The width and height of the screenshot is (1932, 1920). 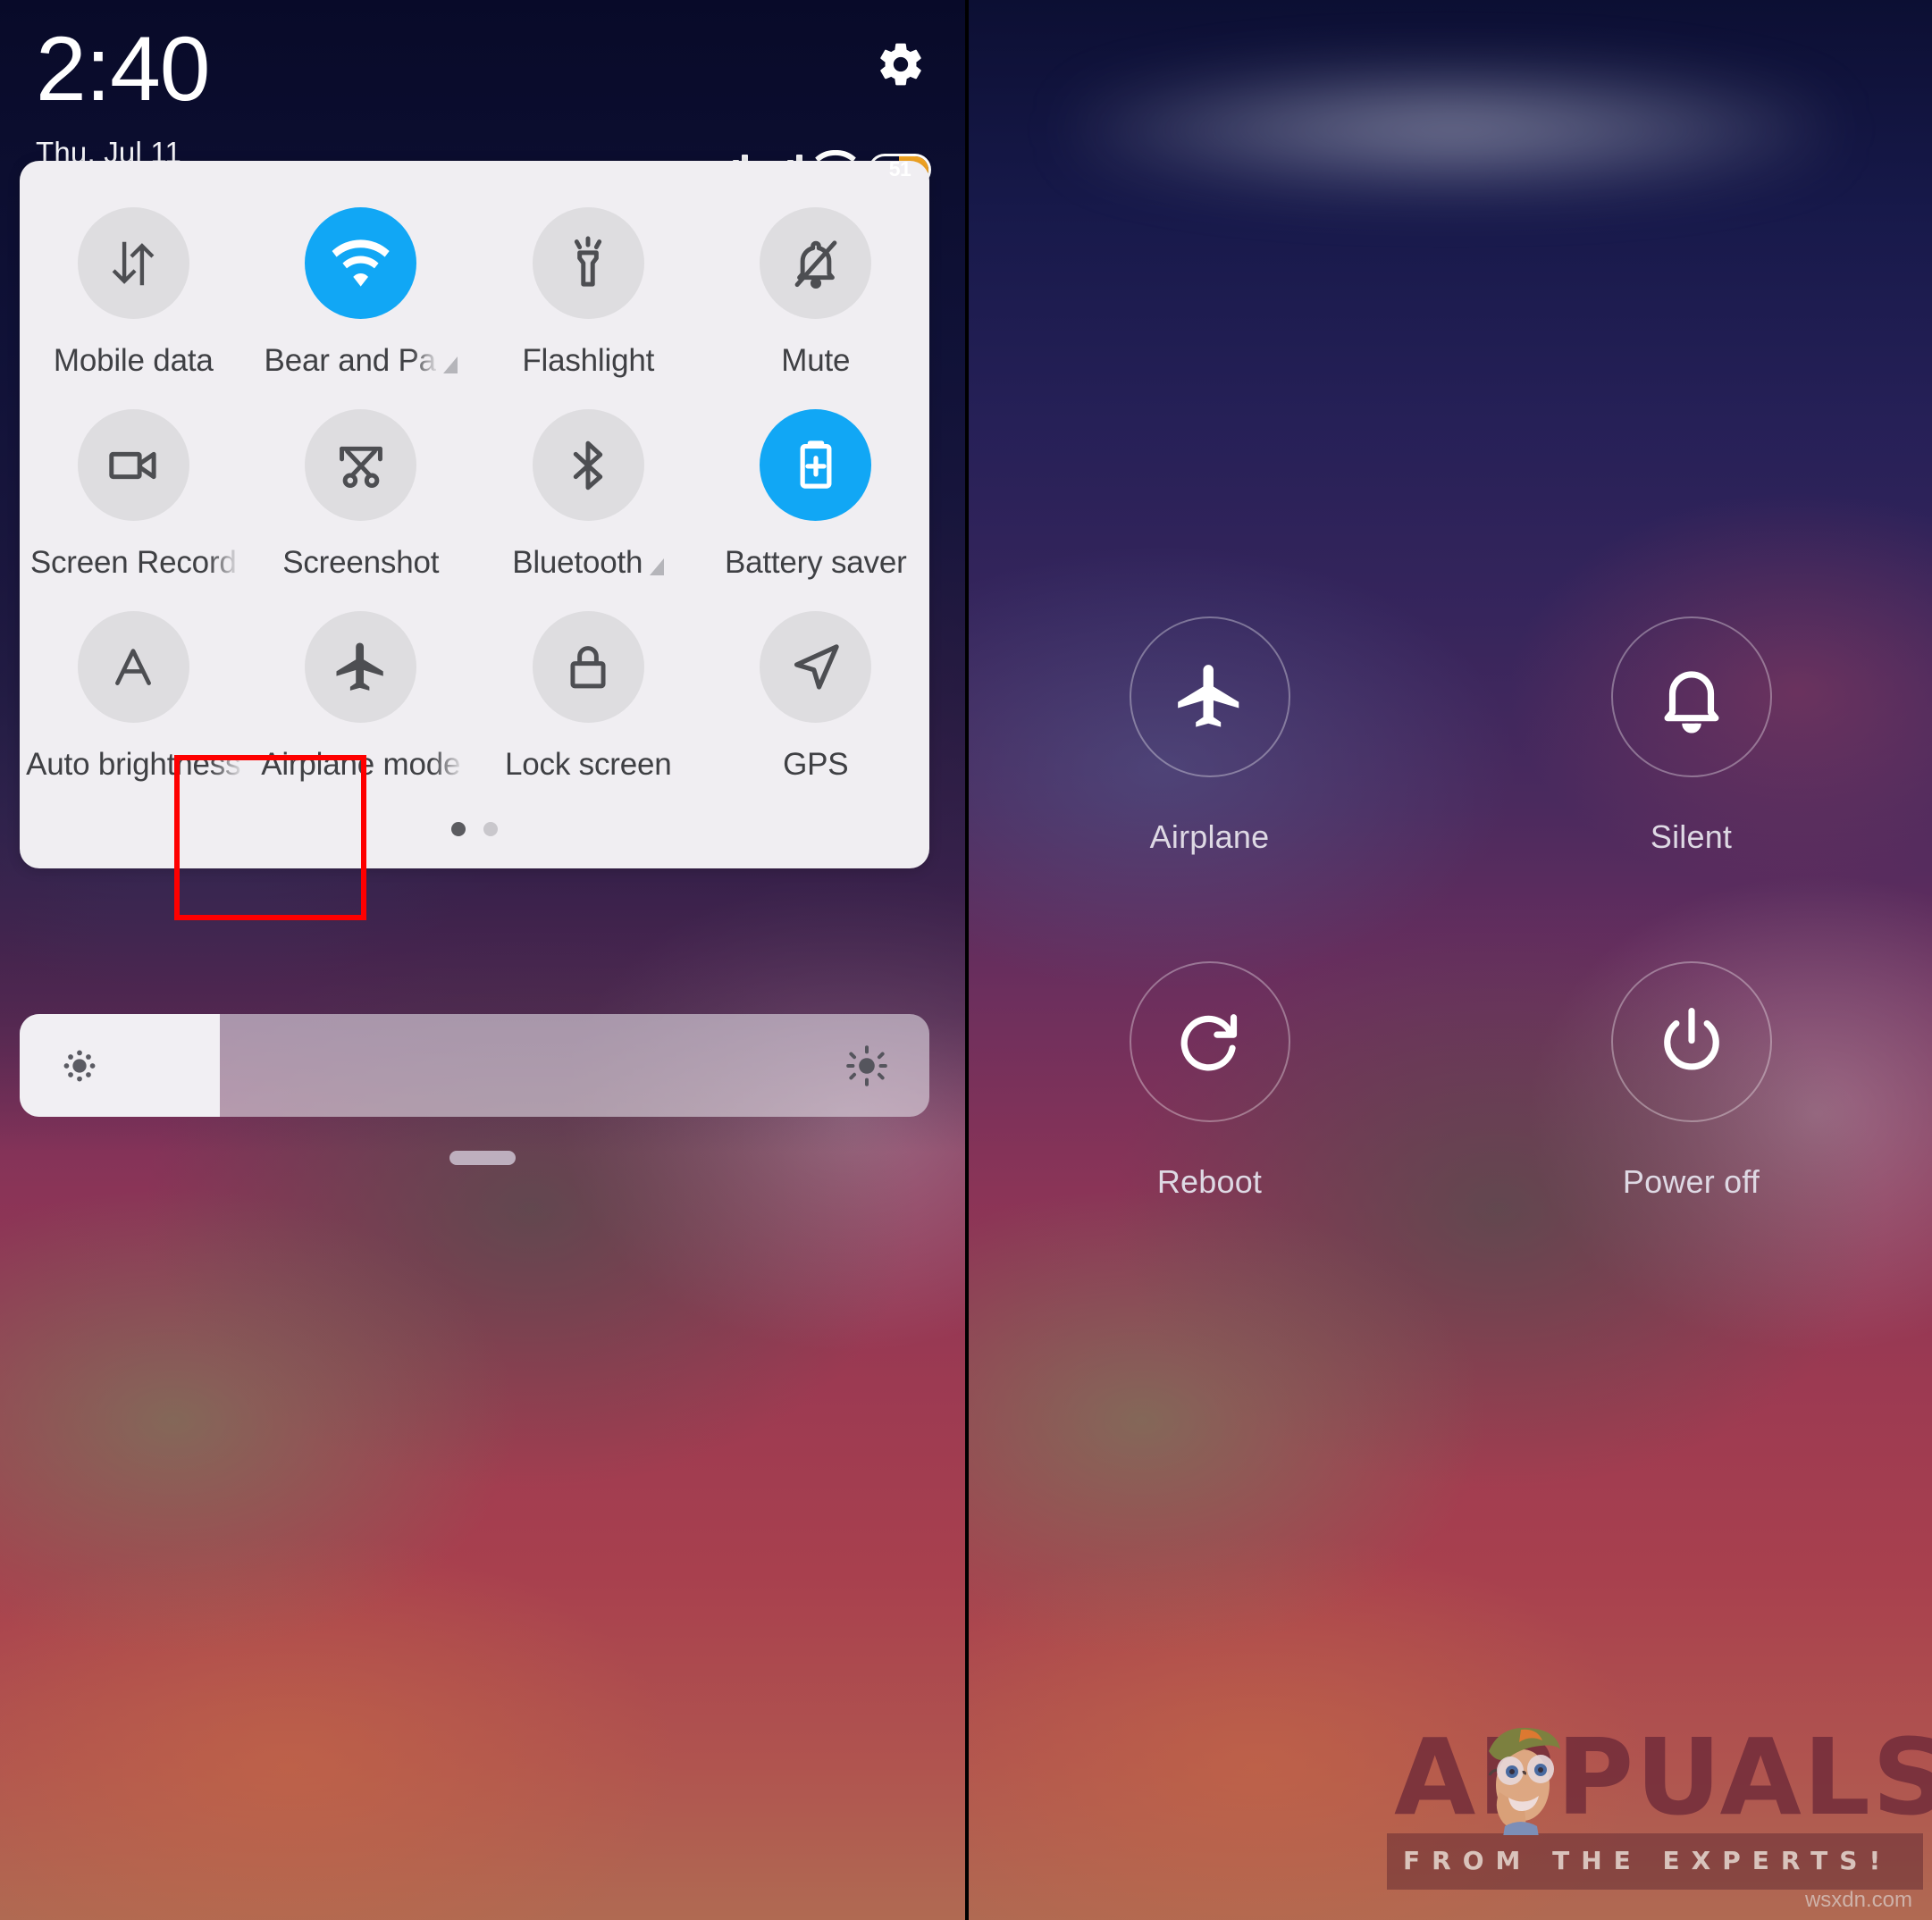 What do you see at coordinates (1209, 1041) in the screenshot?
I see `reboot-icon` at bounding box center [1209, 1041].